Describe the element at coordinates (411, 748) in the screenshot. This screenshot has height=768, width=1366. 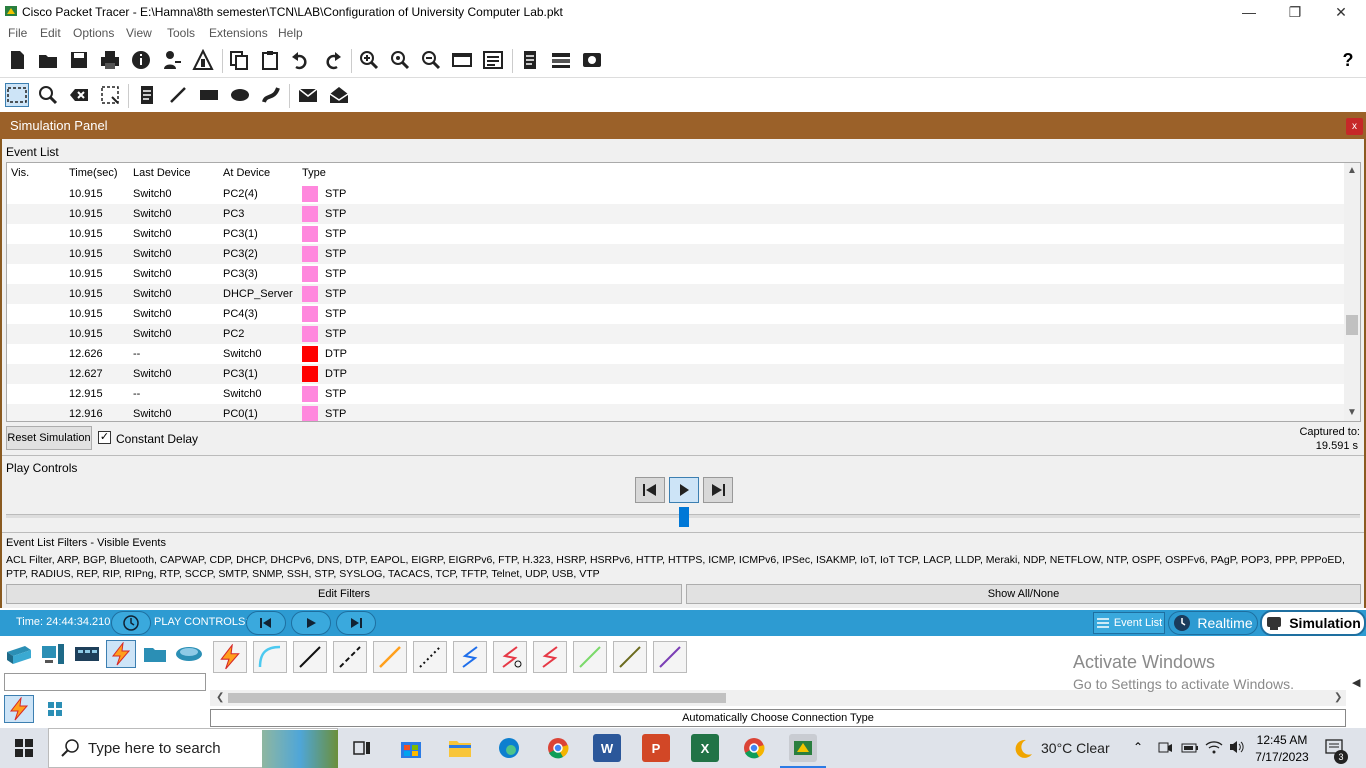
I see `microsoft-store-icon` at that location.